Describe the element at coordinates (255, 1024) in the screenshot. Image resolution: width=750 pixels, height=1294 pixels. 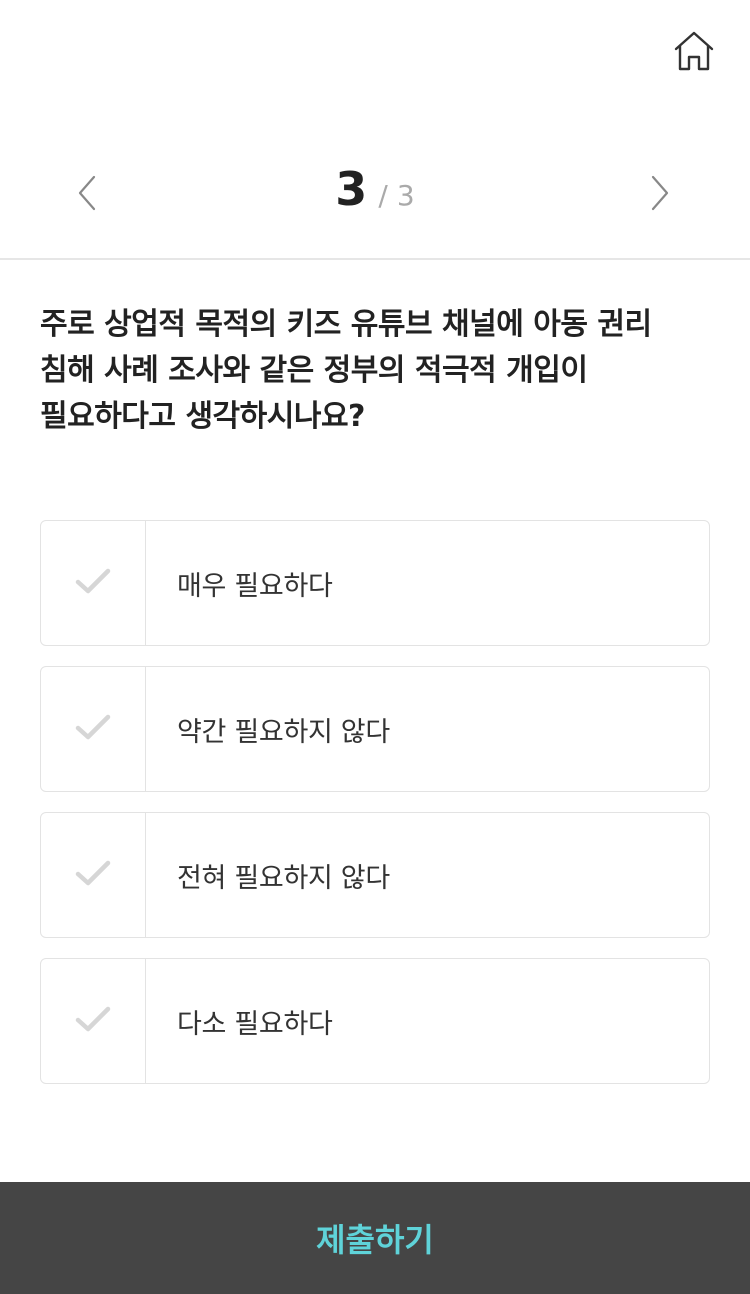
I see `option-label: 다소 필요하다` at that location.